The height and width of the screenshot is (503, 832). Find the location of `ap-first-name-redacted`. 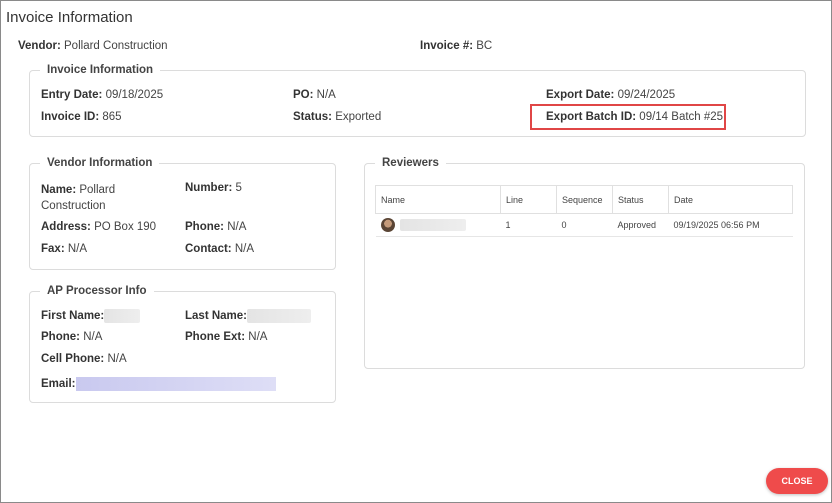

ap-first-name-redacted is located at coordinates (122, 316).